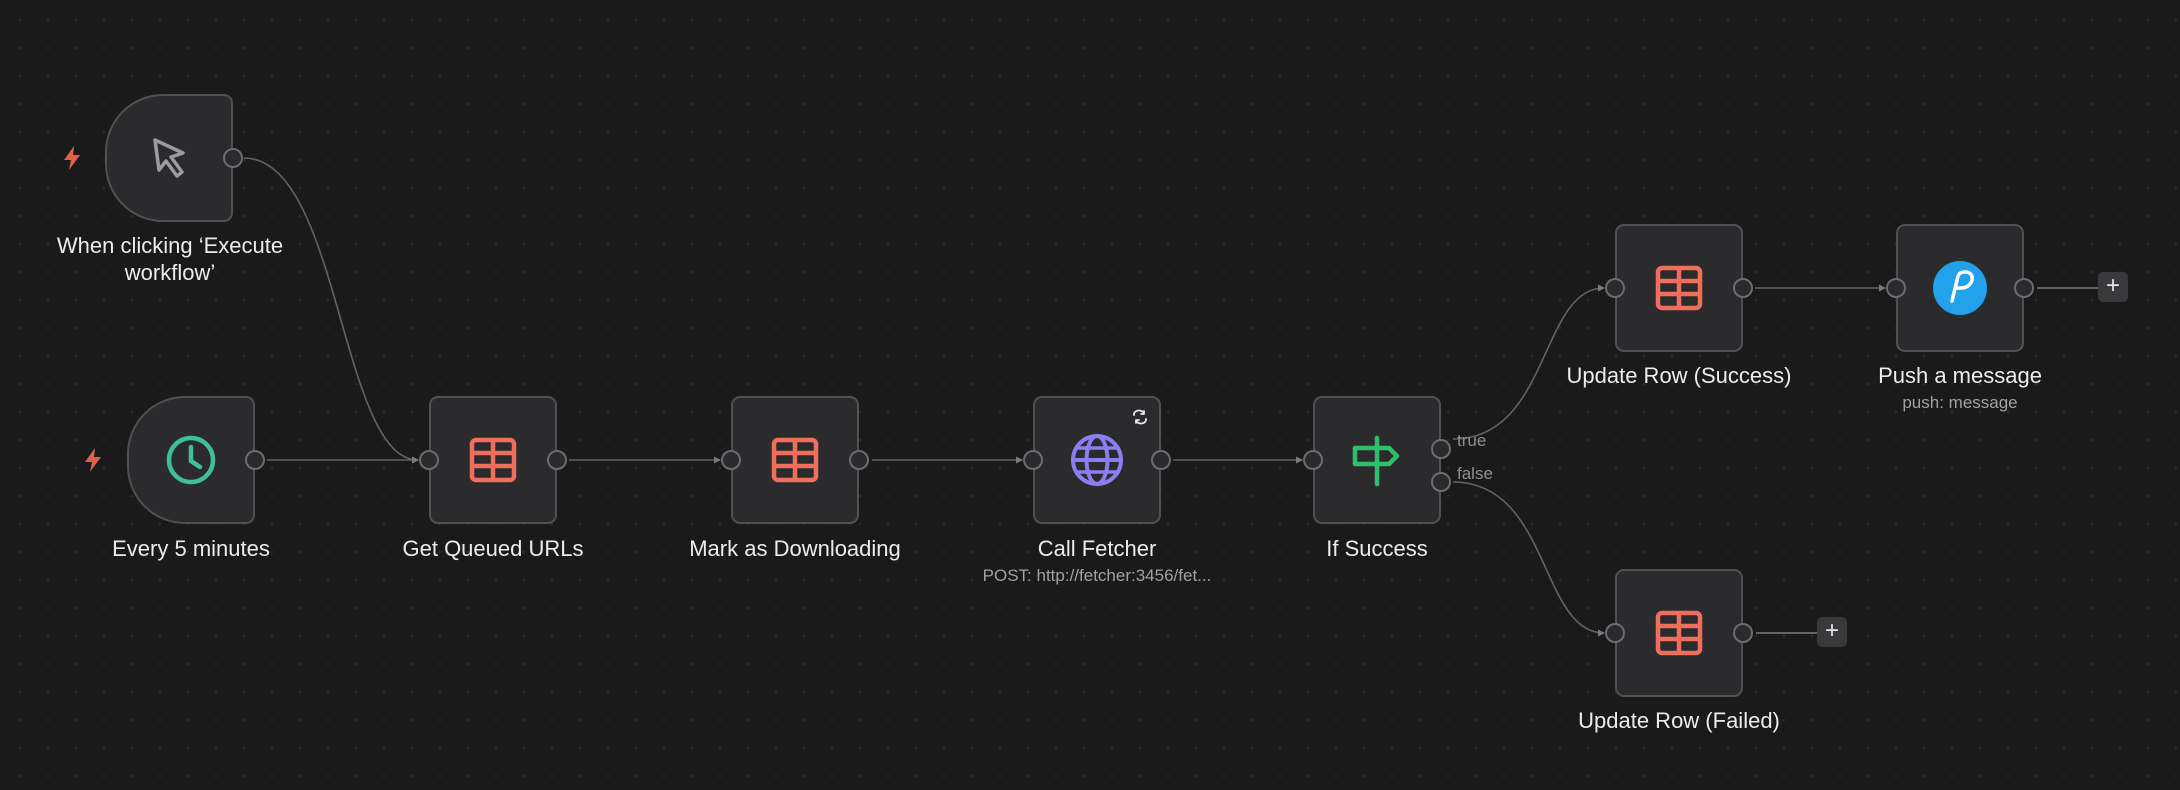 This screenshot has width=2180, height=790. What do you see at coordinates (1472, 440) in the screenshot?
I see `output-label-true: true` at bounding box center [1472, 440].